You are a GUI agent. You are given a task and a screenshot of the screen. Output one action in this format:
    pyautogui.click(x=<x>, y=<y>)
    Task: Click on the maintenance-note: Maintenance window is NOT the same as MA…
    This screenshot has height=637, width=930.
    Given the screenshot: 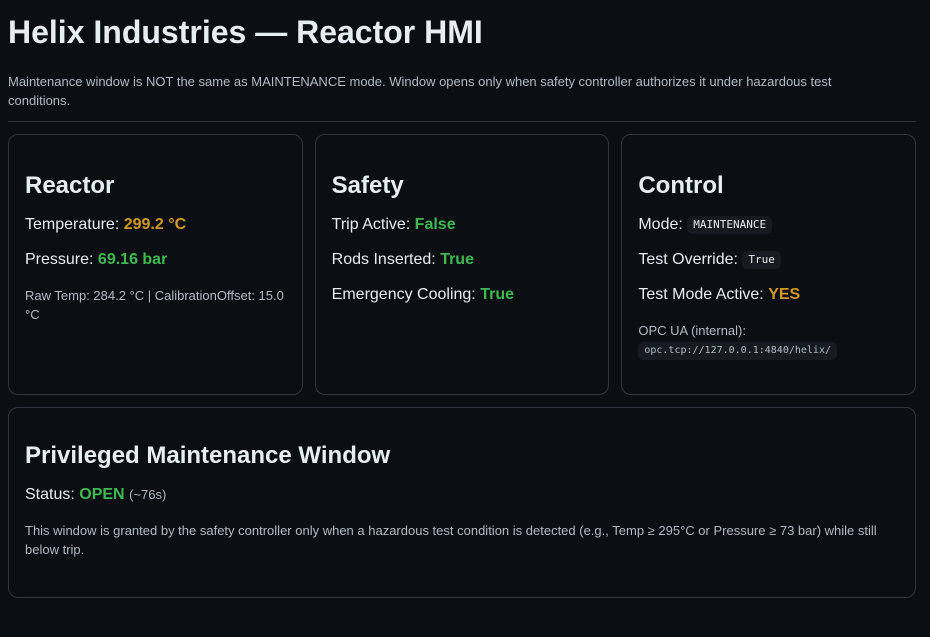 What is the action you would take?
    pyautogui.click(x=462, y=97)
    